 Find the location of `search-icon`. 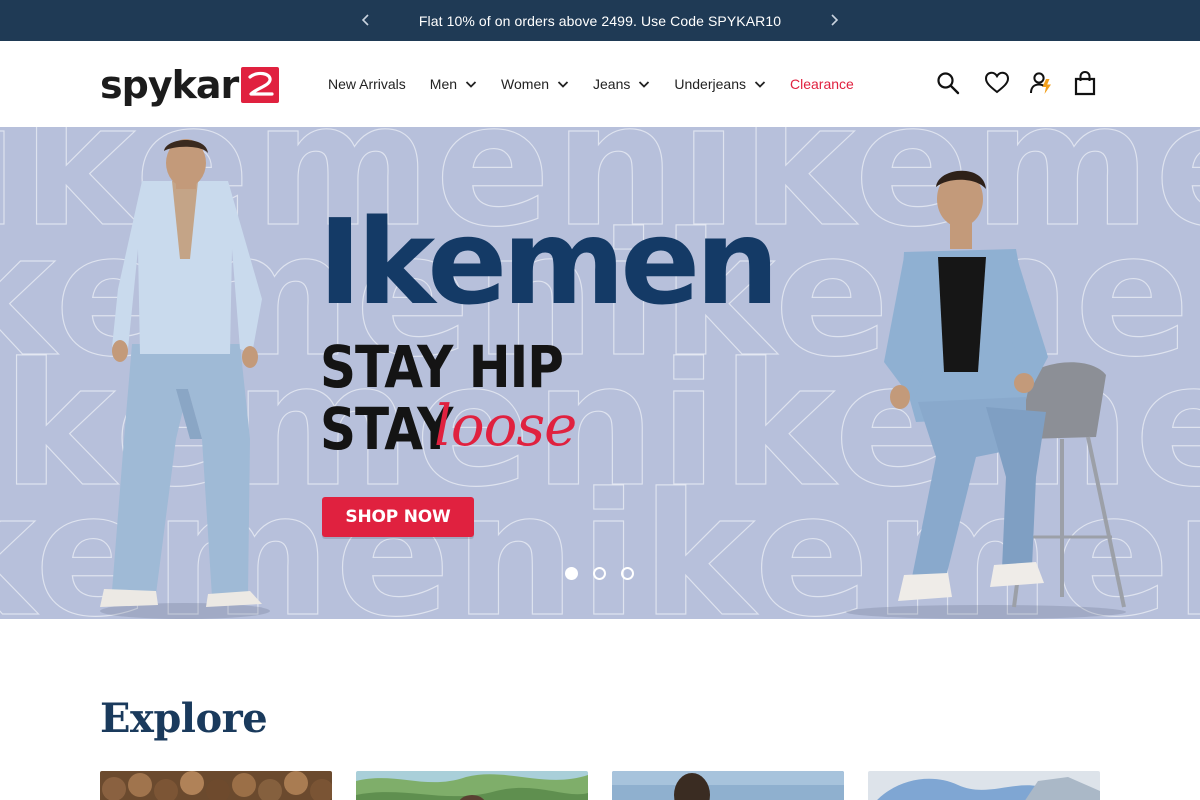

search-icon is located at coordinates (948, 83).